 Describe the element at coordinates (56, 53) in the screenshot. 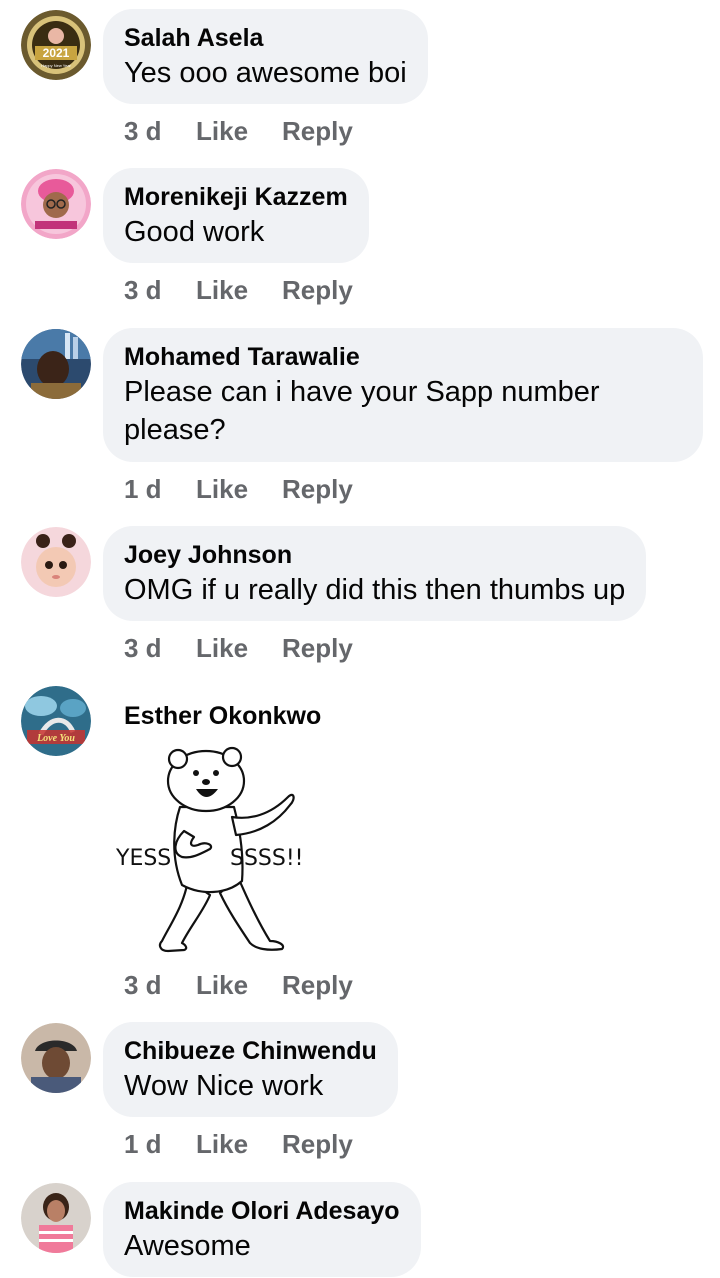

I see `avatar-year-text: 2021` at that location.